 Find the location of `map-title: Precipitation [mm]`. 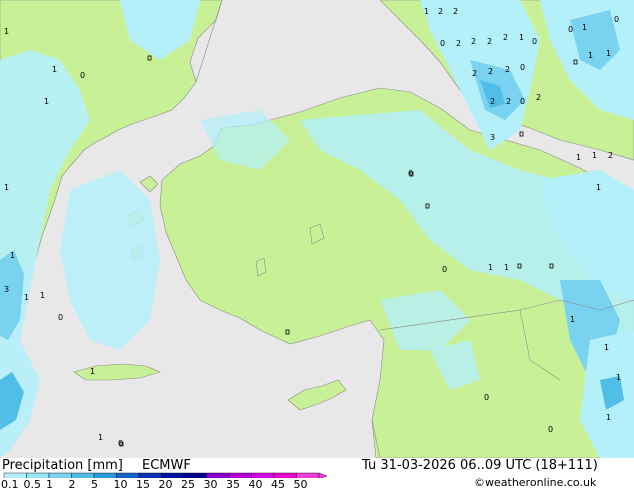

map-title: Precipitation [mm] is located at coordinates (62, 465).